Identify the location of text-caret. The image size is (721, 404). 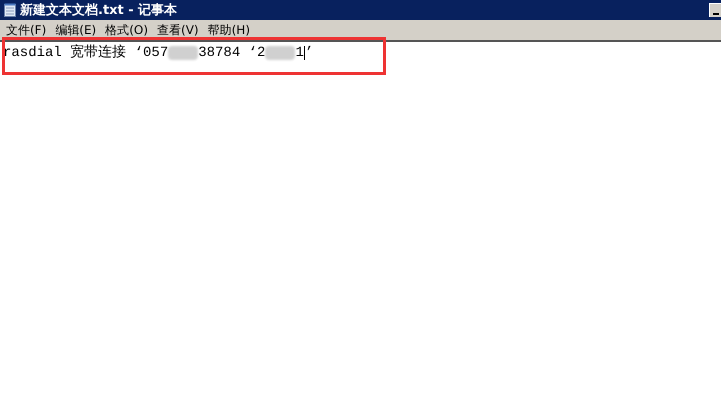
(304, 53).